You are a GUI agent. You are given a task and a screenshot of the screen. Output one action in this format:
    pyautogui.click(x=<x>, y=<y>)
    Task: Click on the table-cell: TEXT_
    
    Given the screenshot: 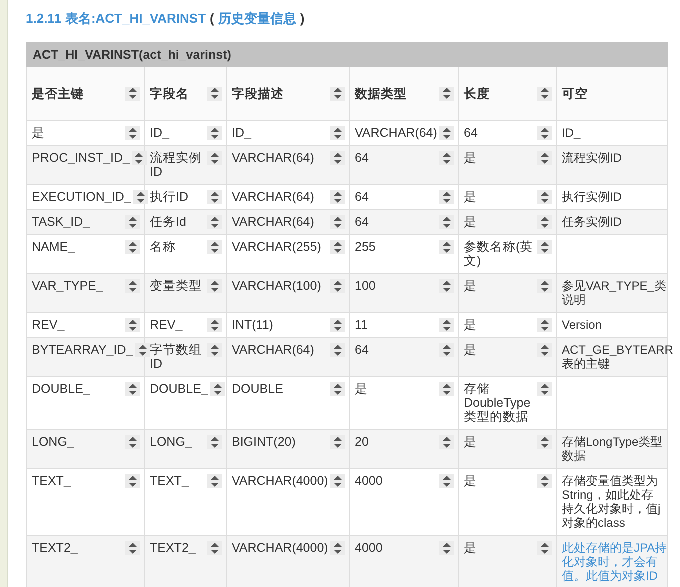 What is the action you would take?
    pyautogui.click(x=169, y=481)
    